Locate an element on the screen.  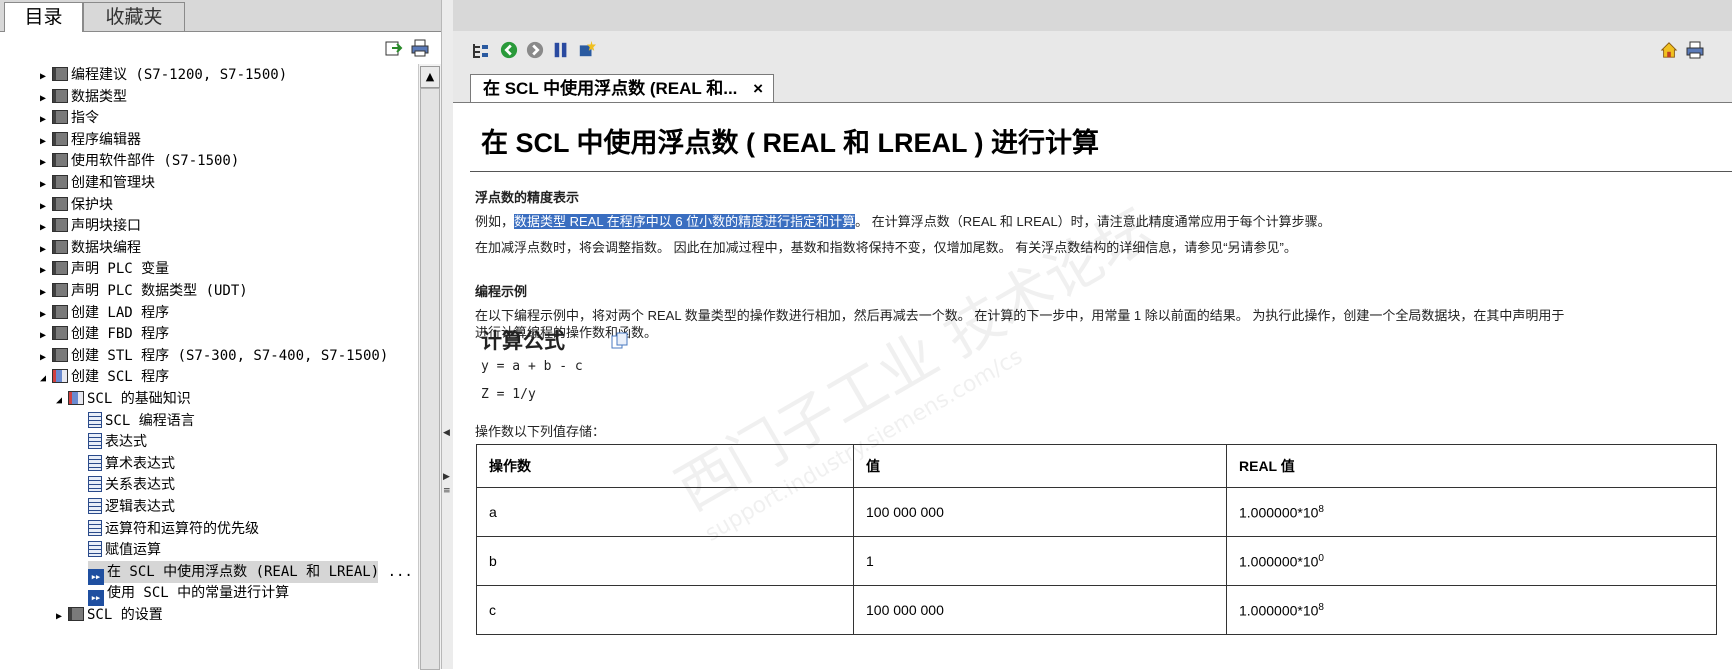
grip-lines-icon: ≡ is located at coordinates (447, 491).